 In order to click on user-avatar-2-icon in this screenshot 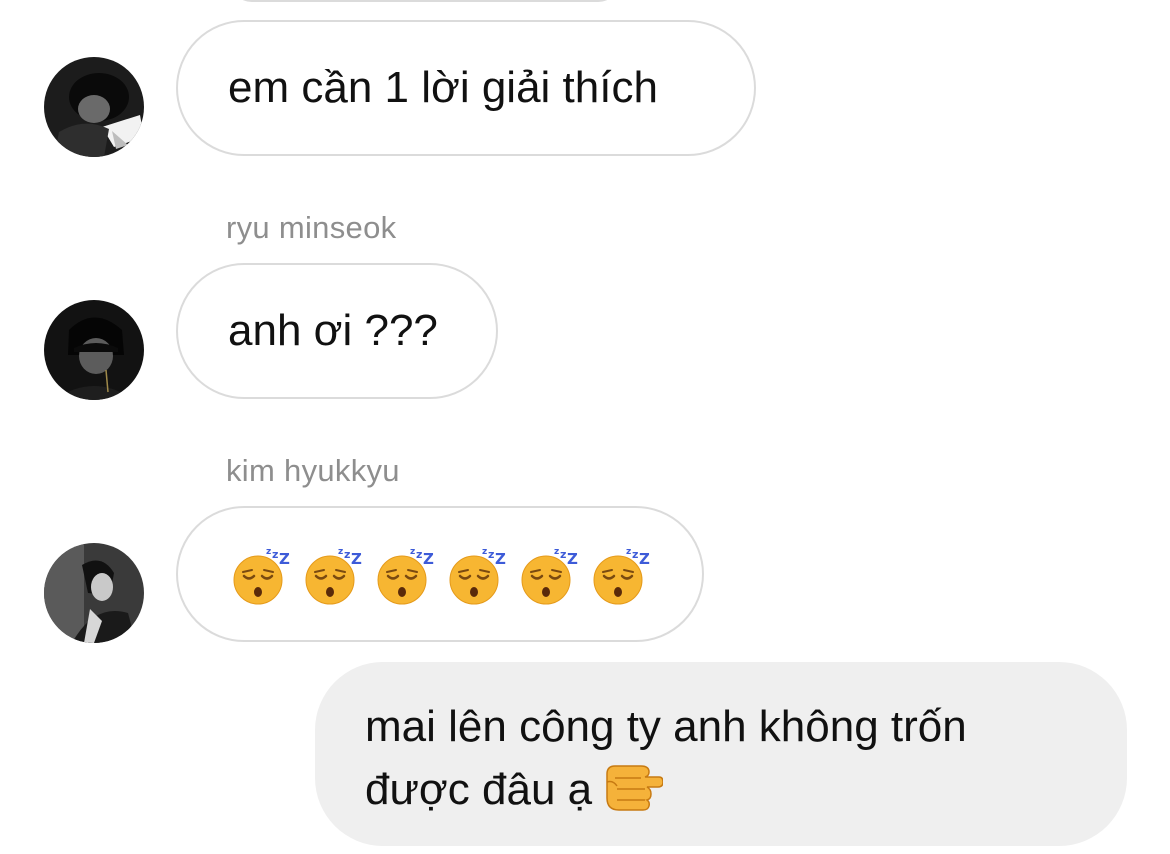, I will do `click(94, 350)`.